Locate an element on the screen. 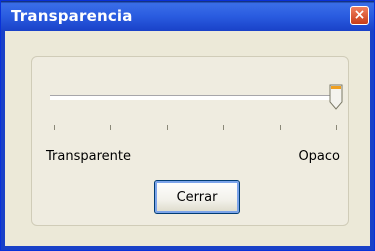  slider-thumb is located at coordinates (336, 97).